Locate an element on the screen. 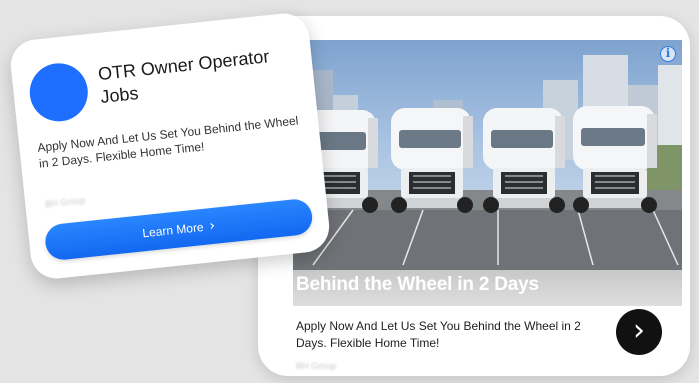 The image size is (699, 383). ad-title: OTR Owner Operator Jobs is located at coordinates (194, 76).